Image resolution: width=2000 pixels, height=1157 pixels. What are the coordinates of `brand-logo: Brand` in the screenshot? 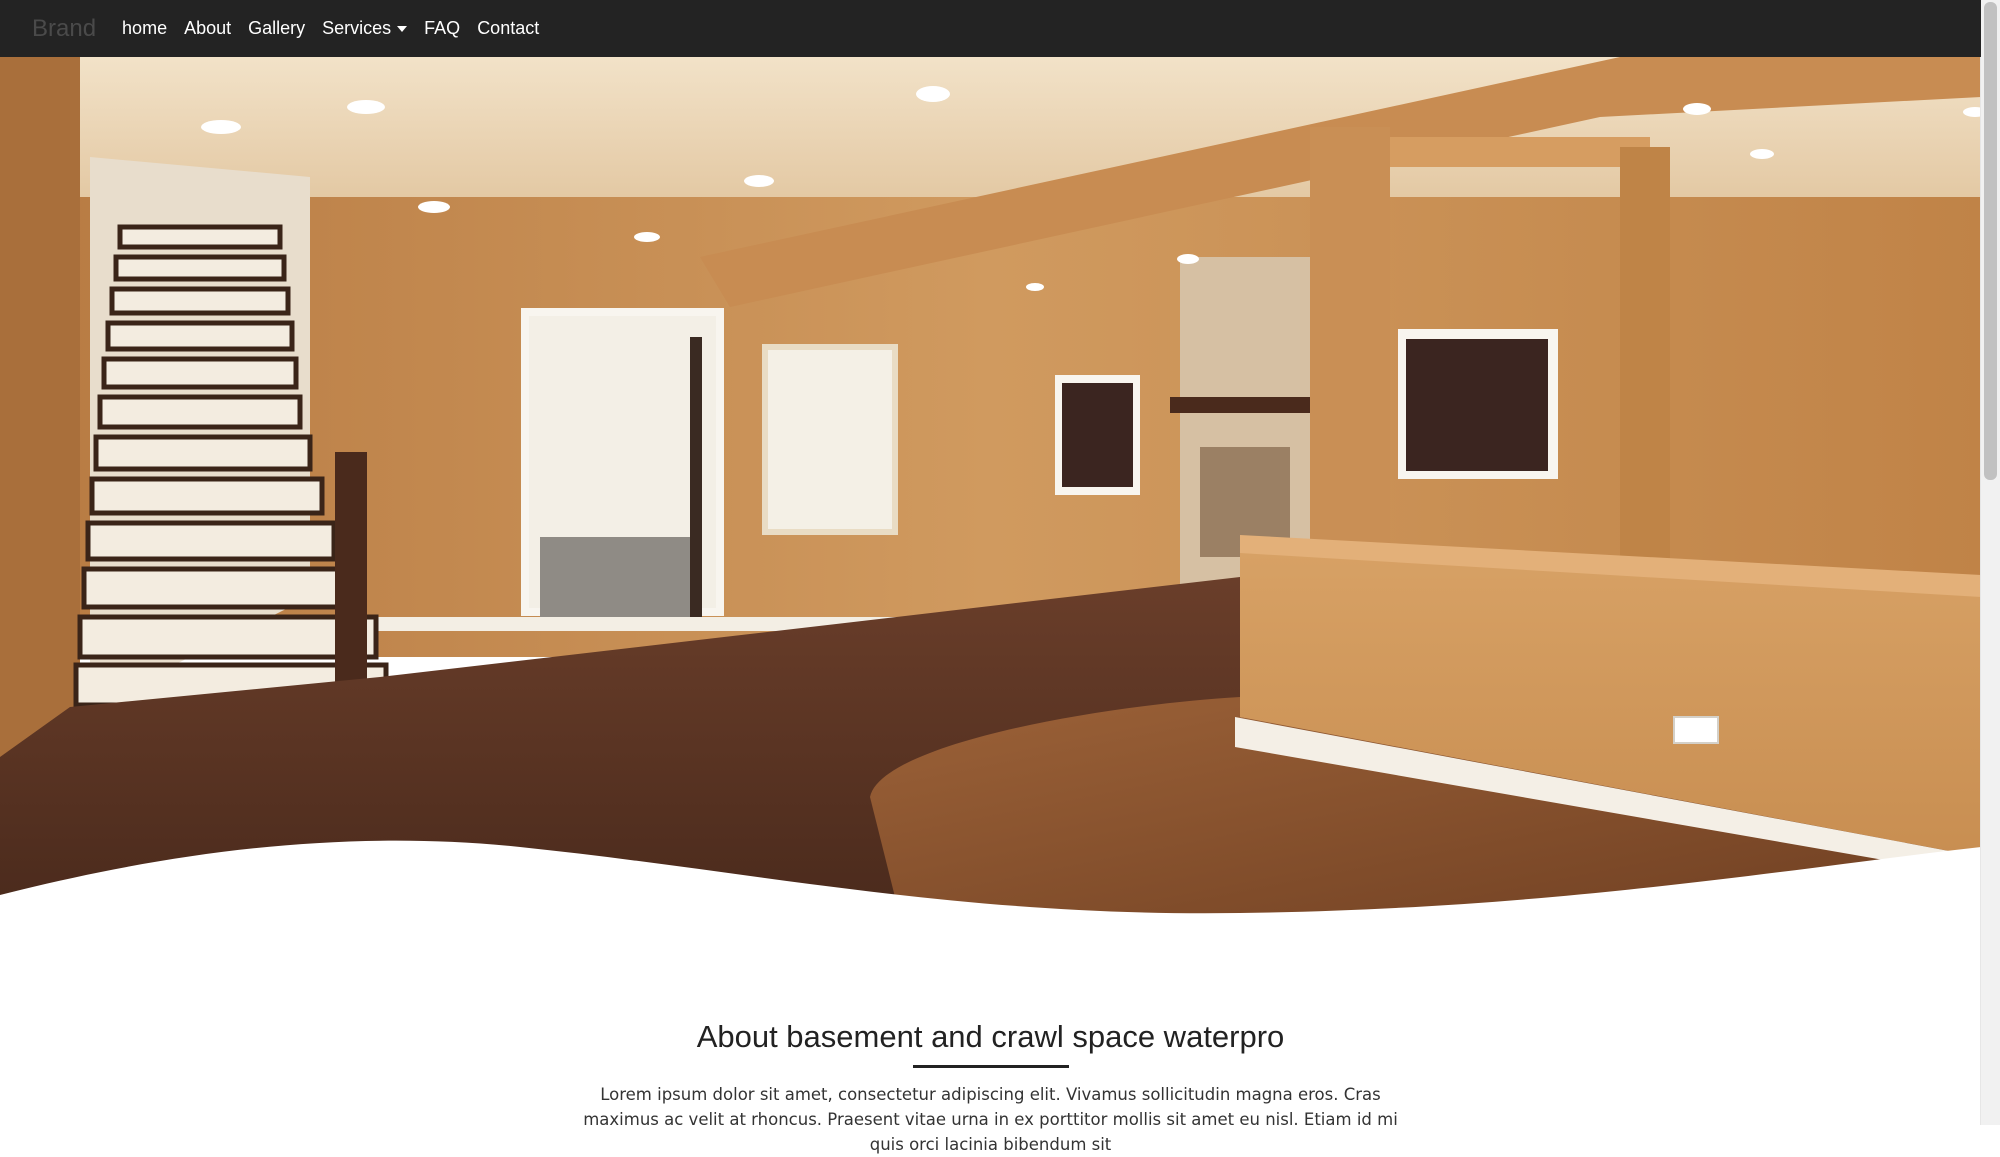 It's located at (64, 29).